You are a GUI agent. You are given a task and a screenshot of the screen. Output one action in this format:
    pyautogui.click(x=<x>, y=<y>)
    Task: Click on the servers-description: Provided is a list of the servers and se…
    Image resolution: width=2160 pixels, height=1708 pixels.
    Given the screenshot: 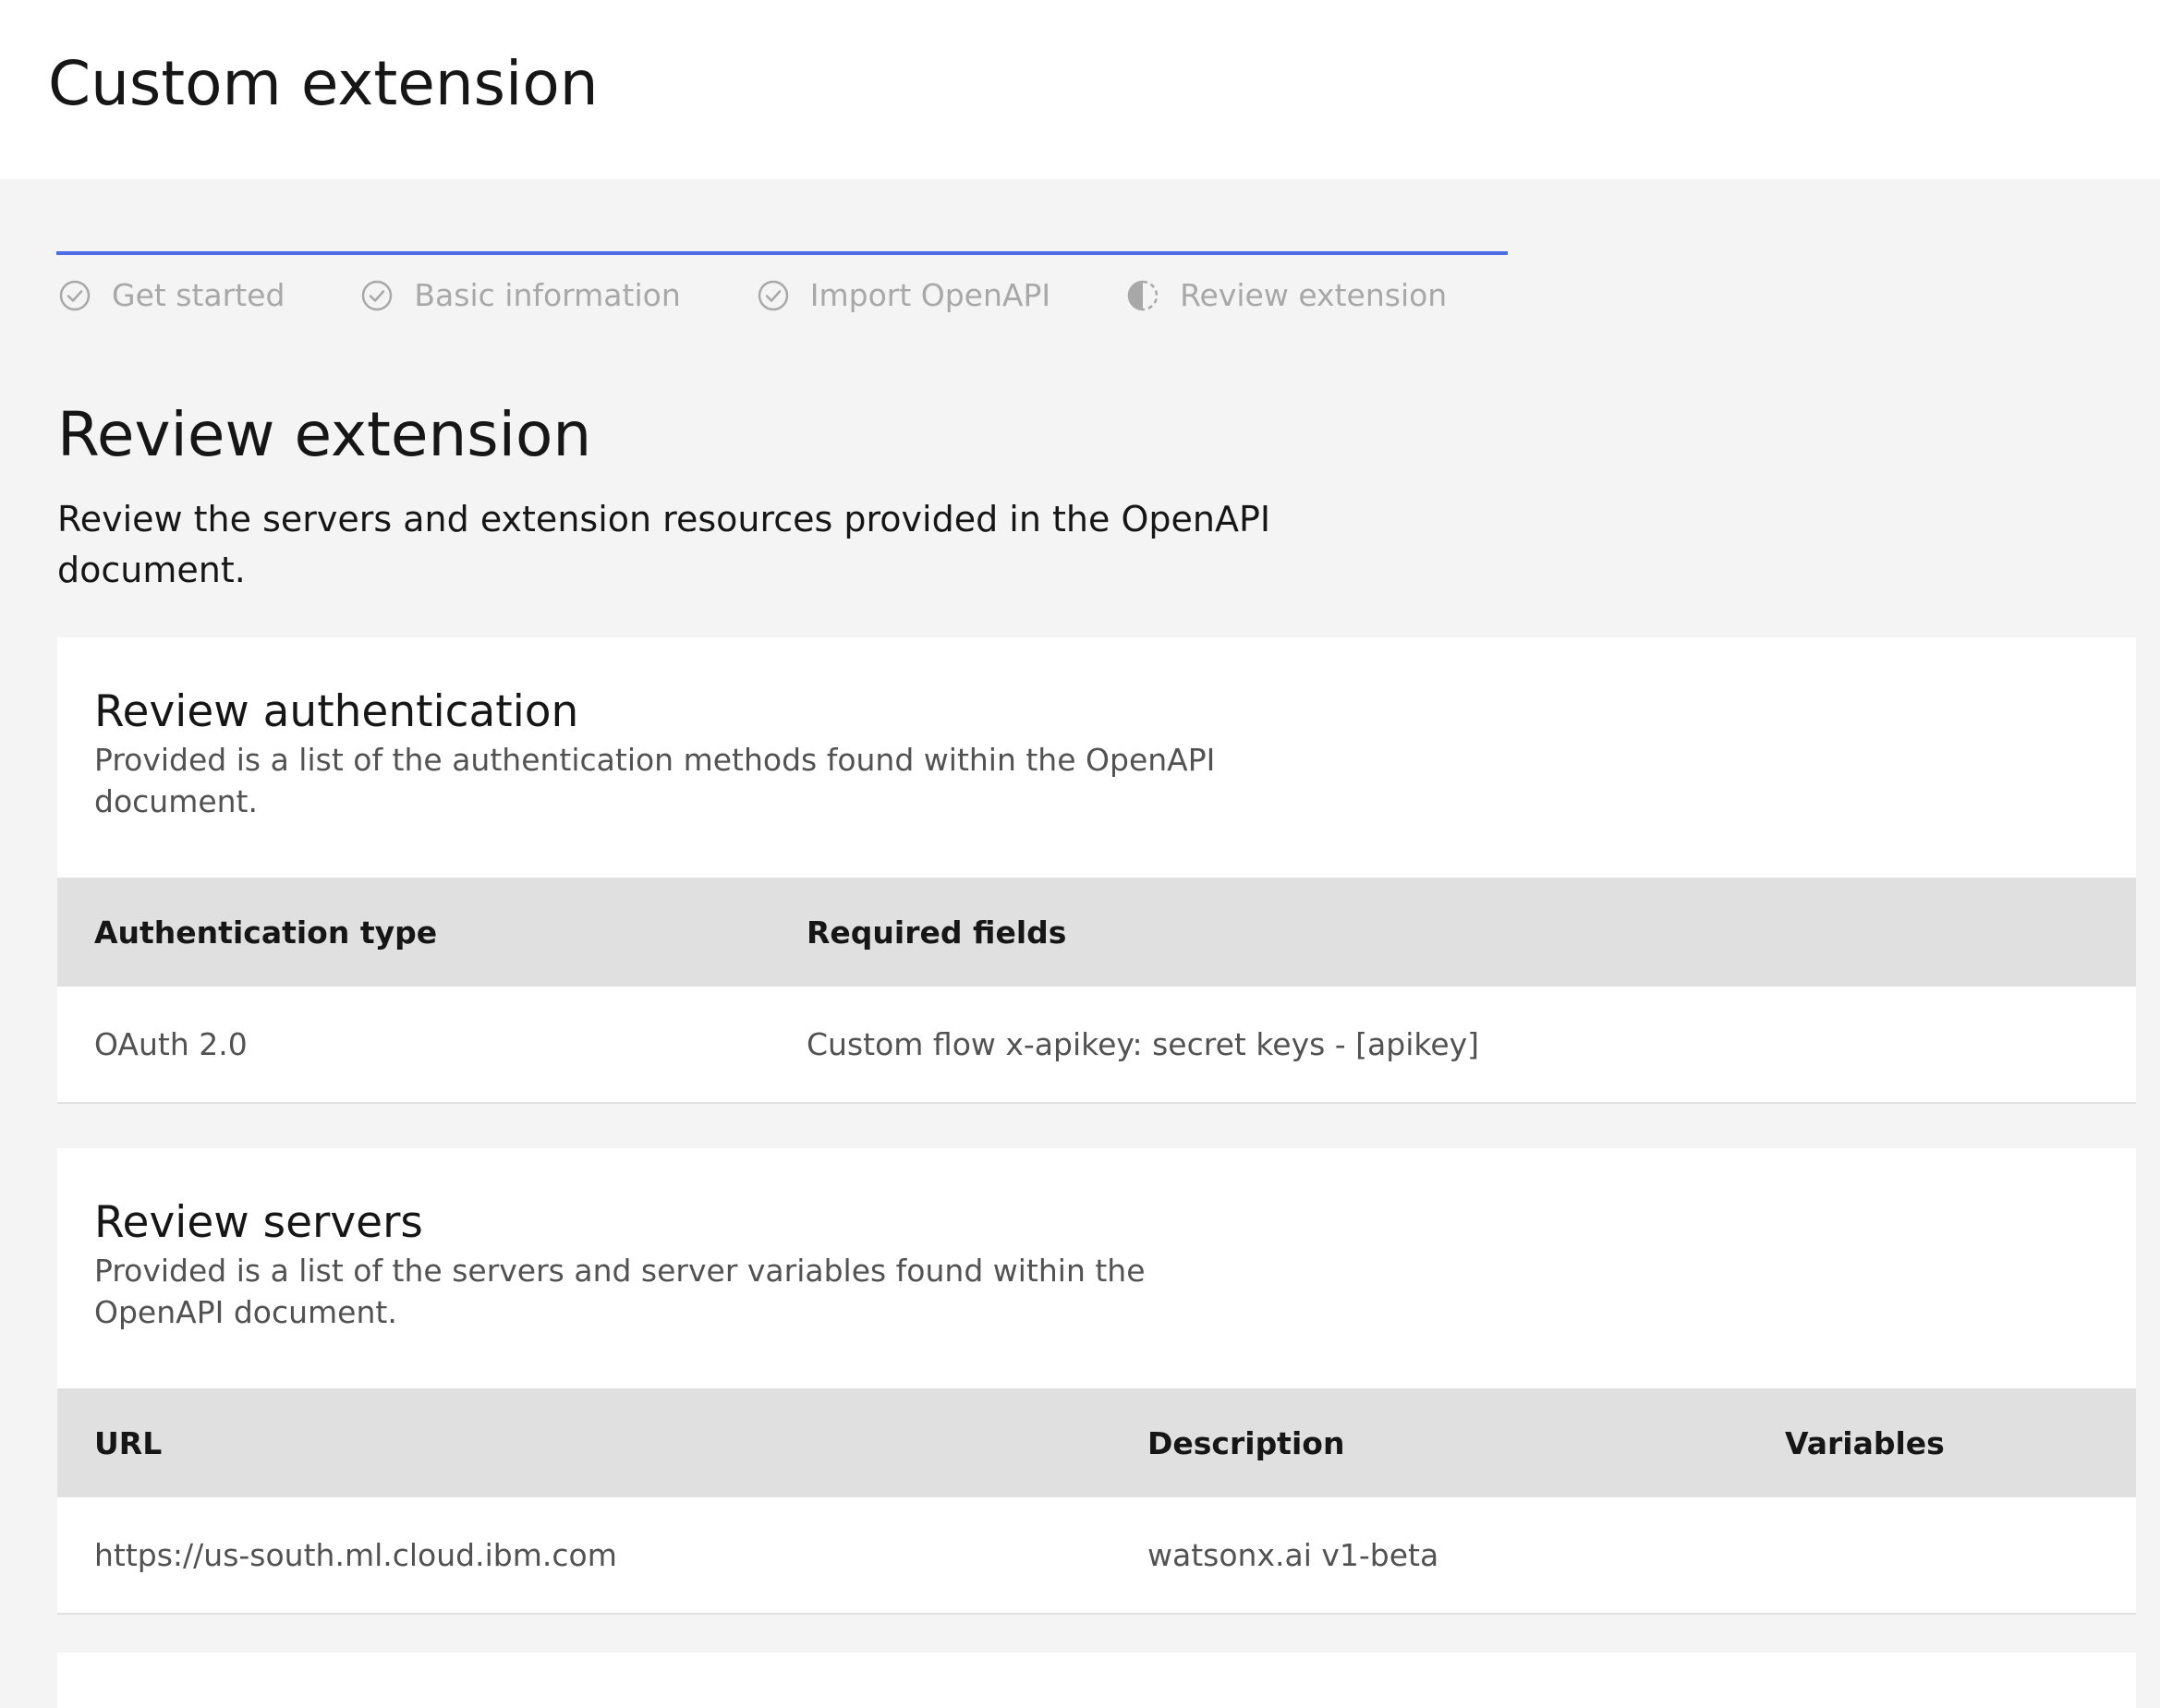 What is the action you would take?
    pyautogui.click(x=620, y=1291)
    